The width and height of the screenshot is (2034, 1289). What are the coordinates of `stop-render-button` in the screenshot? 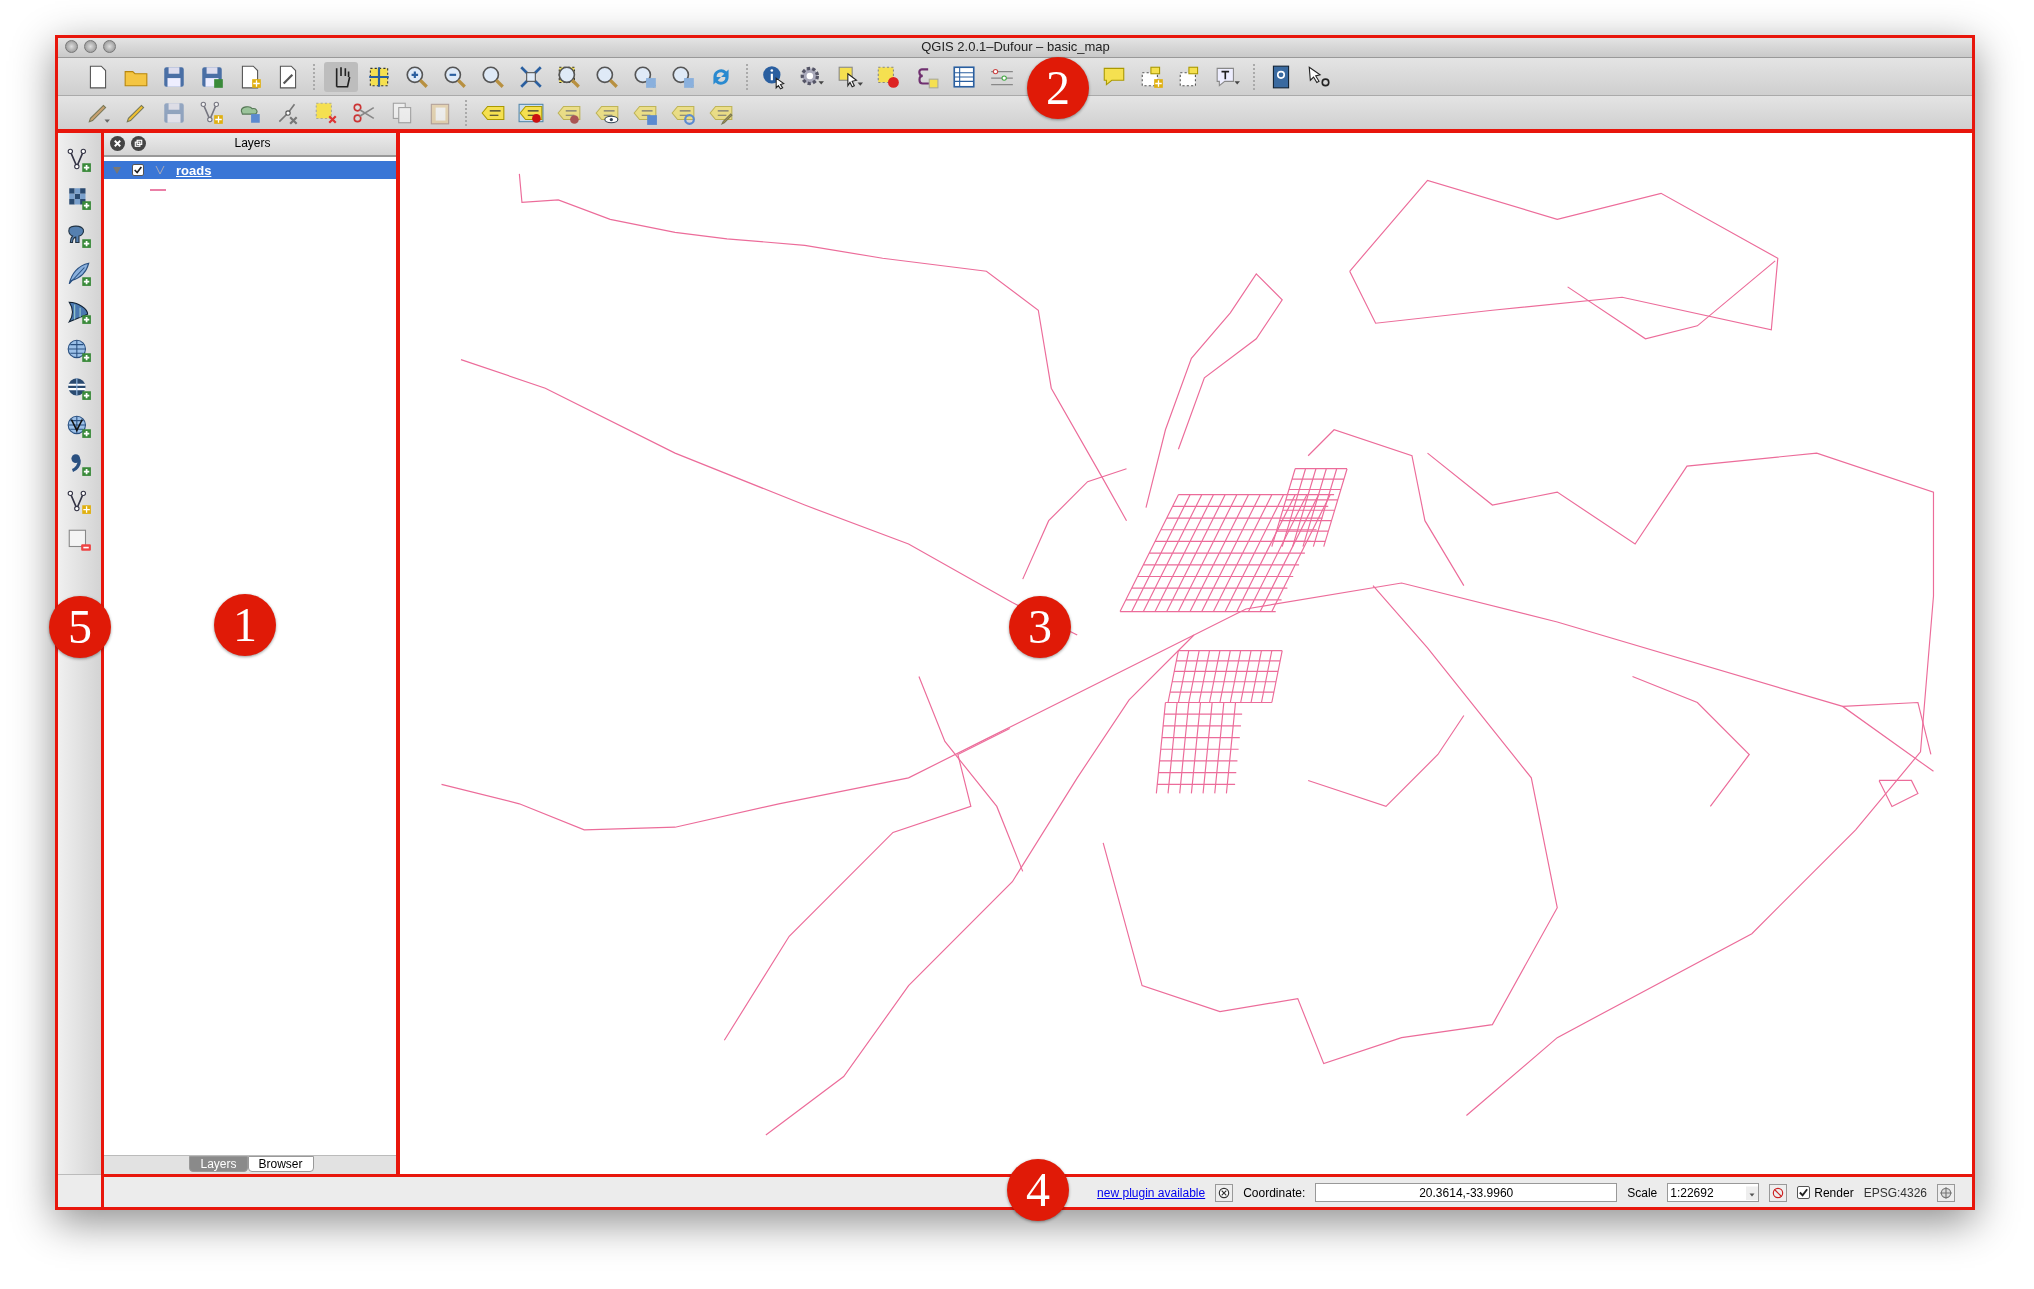 It's located at (1778, 1192).